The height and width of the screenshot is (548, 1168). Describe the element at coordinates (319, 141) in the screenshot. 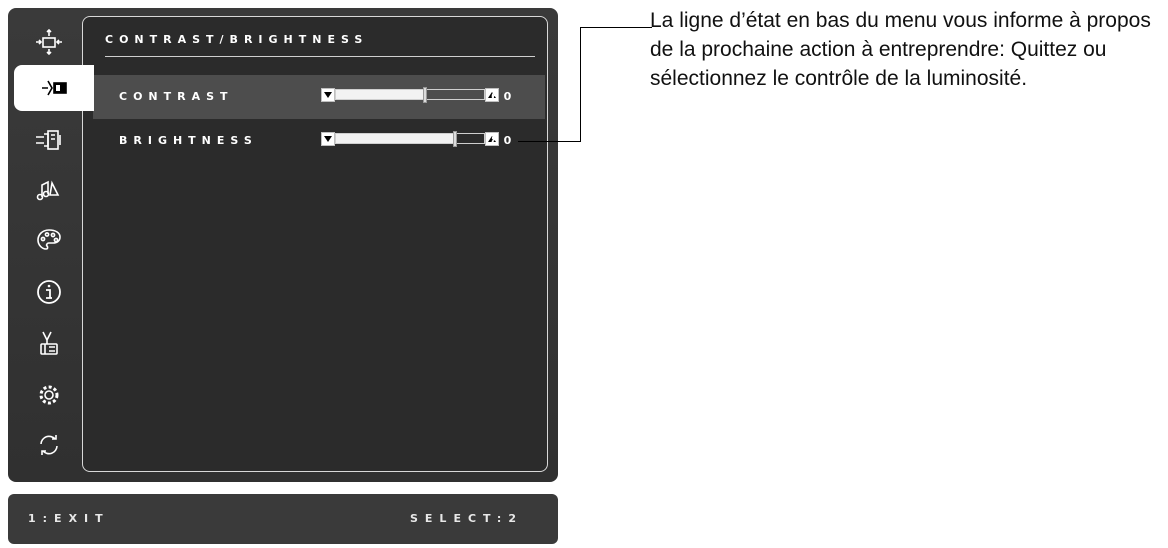

I see `brightness-row: BRIGHTNESS 80` at that location.